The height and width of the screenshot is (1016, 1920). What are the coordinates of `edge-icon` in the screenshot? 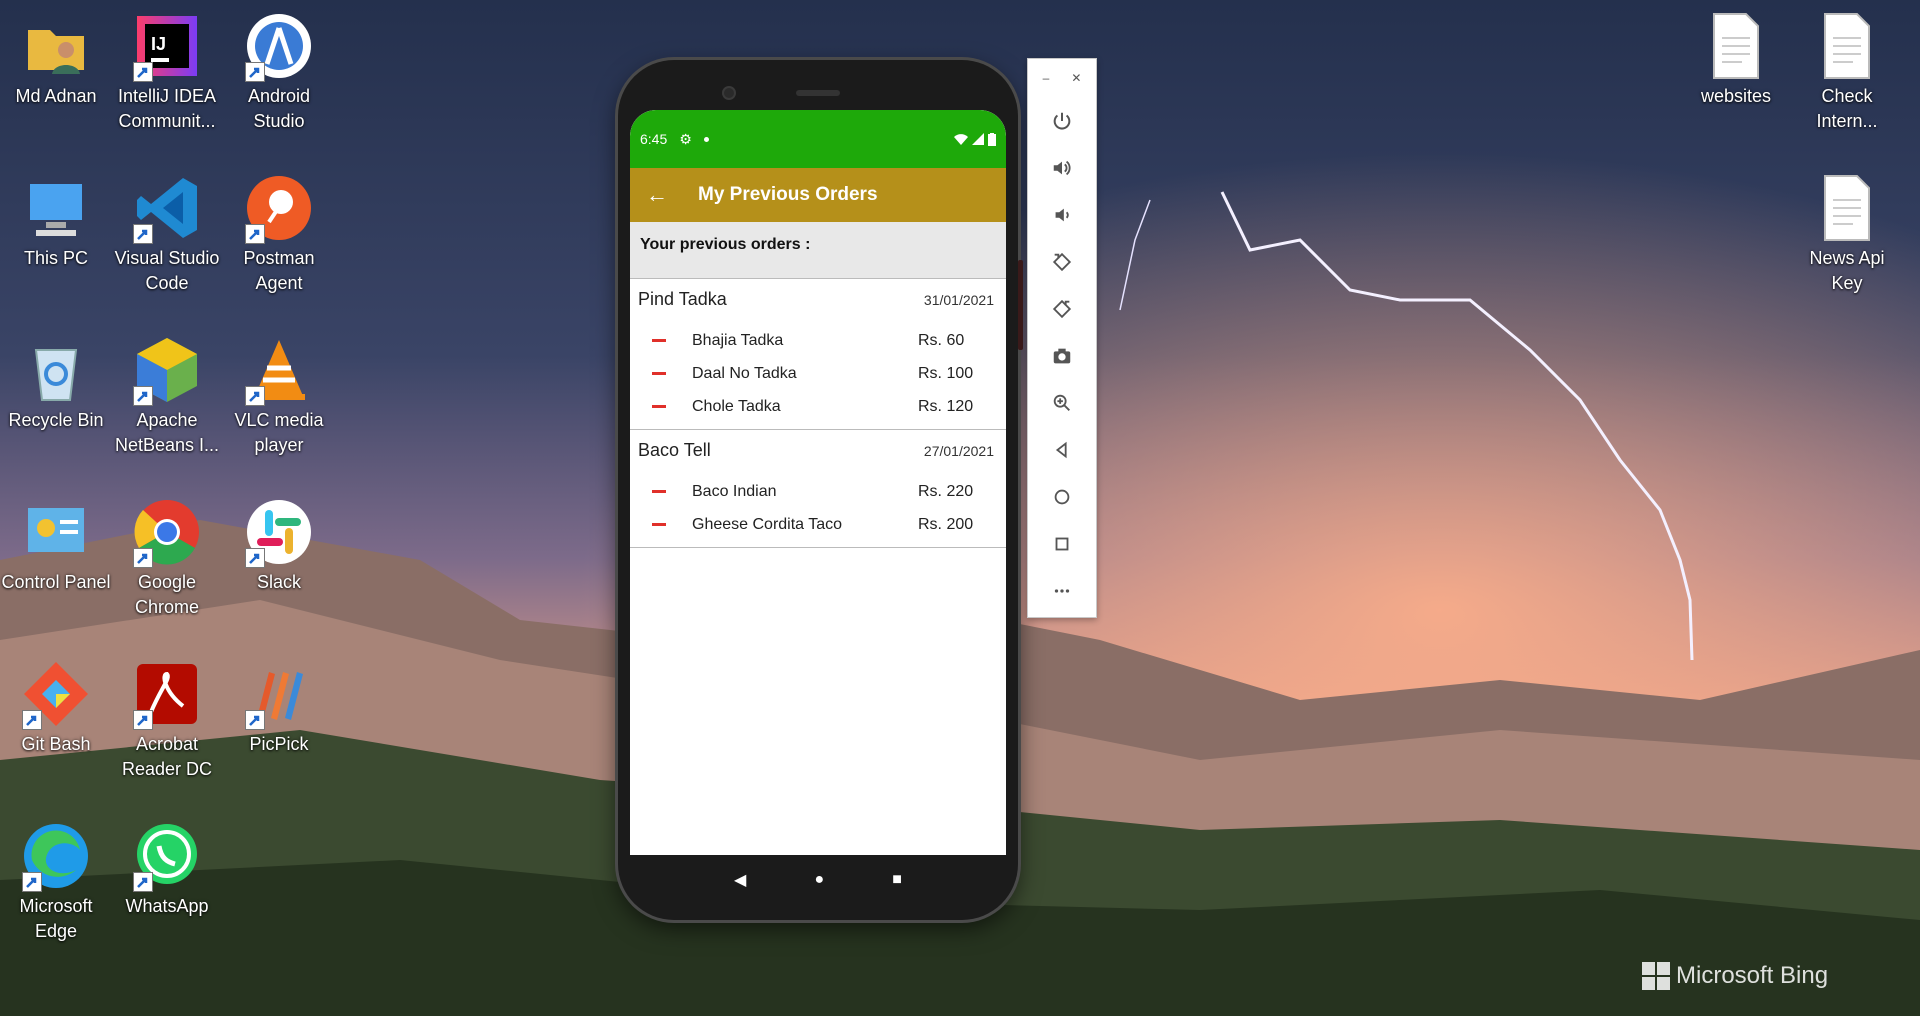 It's located at (56, 856).